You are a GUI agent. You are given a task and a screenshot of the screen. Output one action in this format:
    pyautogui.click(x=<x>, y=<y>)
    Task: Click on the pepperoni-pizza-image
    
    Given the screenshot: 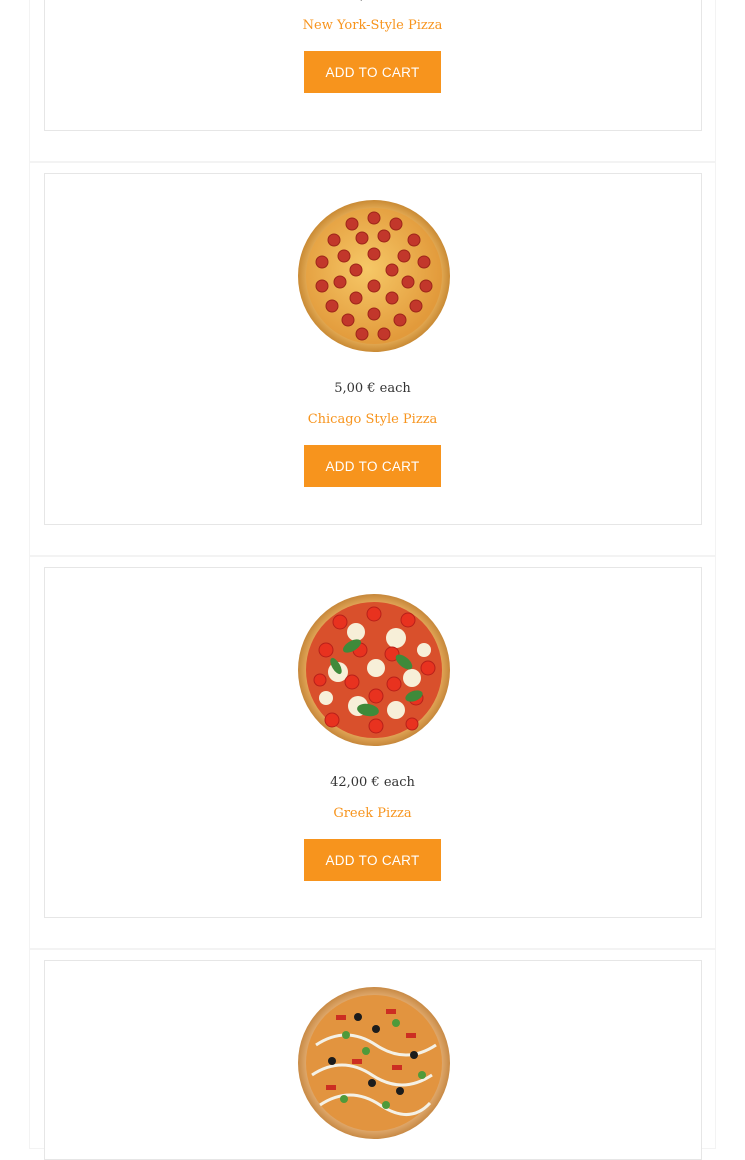 What is the action you would take?
    pyautogui.click(x=374, y=276)
    